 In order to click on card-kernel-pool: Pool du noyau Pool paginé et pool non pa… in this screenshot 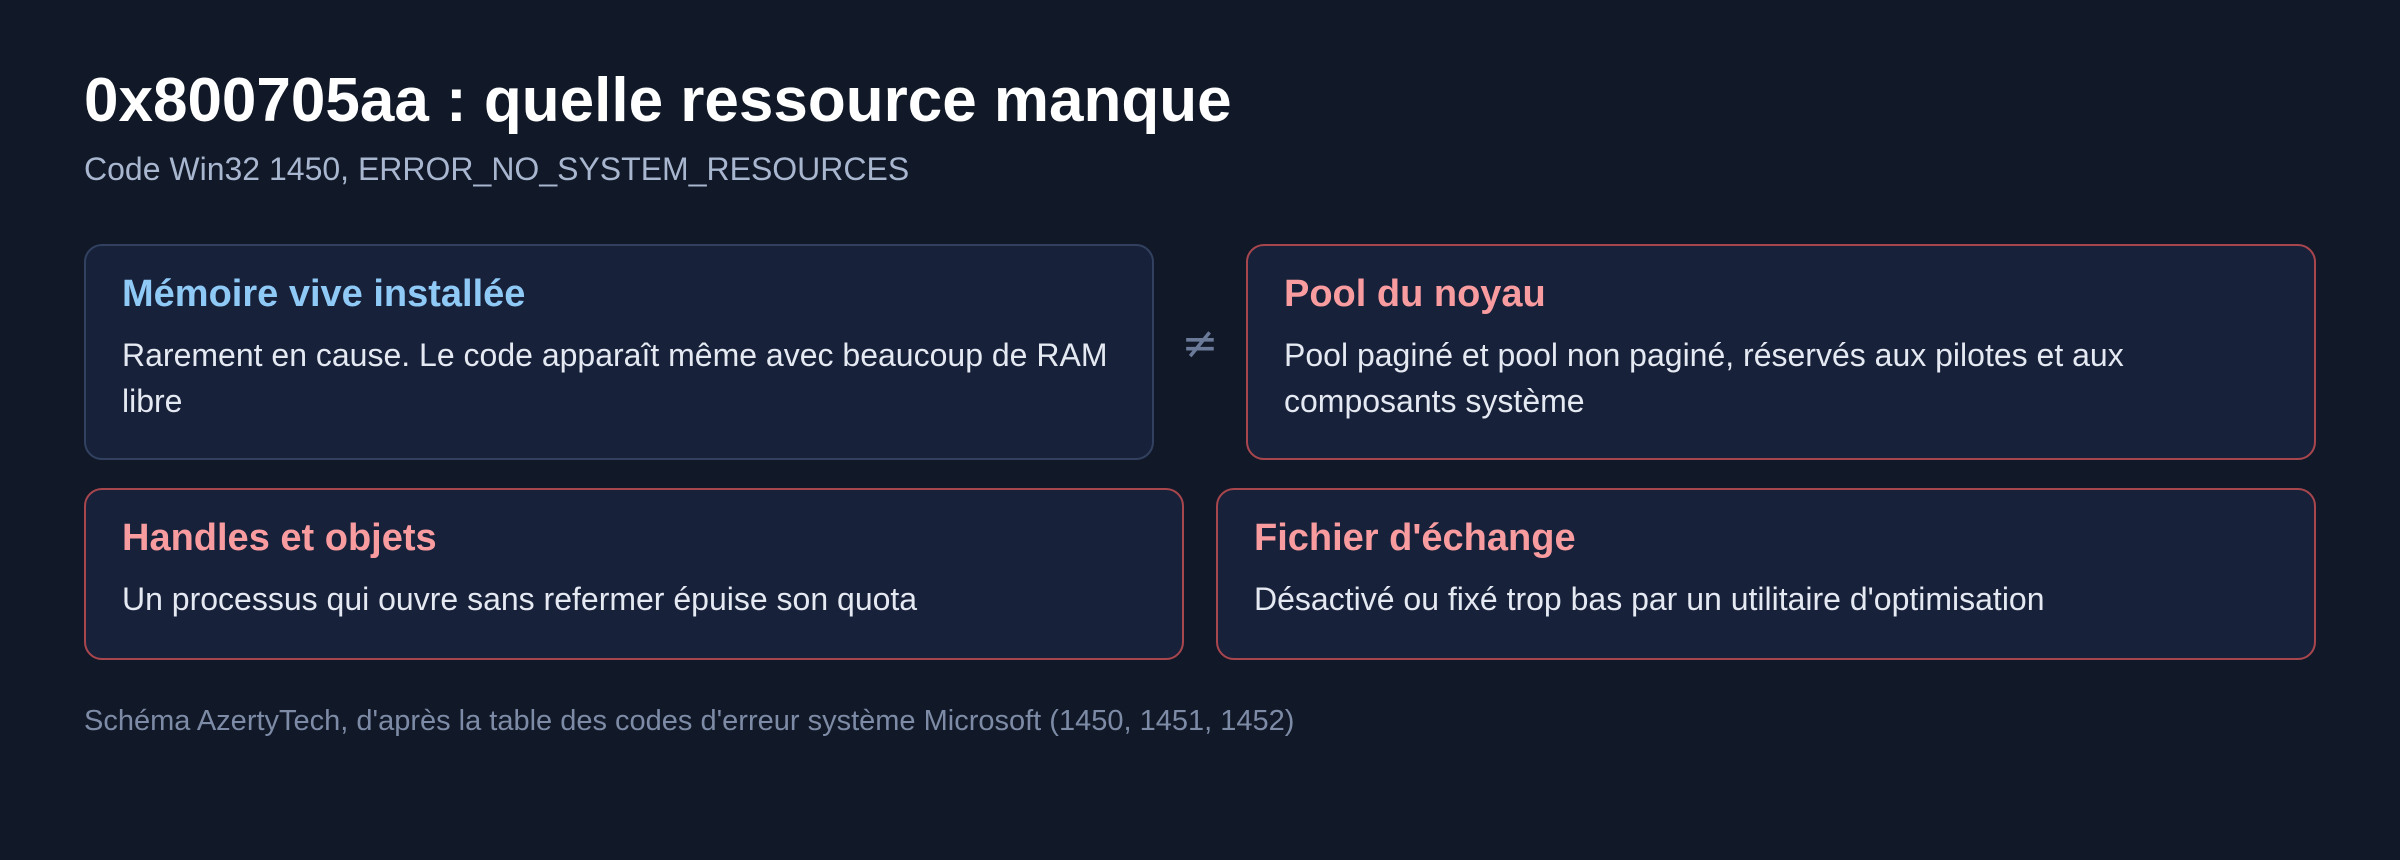, I will do `click(1781, 352)`.